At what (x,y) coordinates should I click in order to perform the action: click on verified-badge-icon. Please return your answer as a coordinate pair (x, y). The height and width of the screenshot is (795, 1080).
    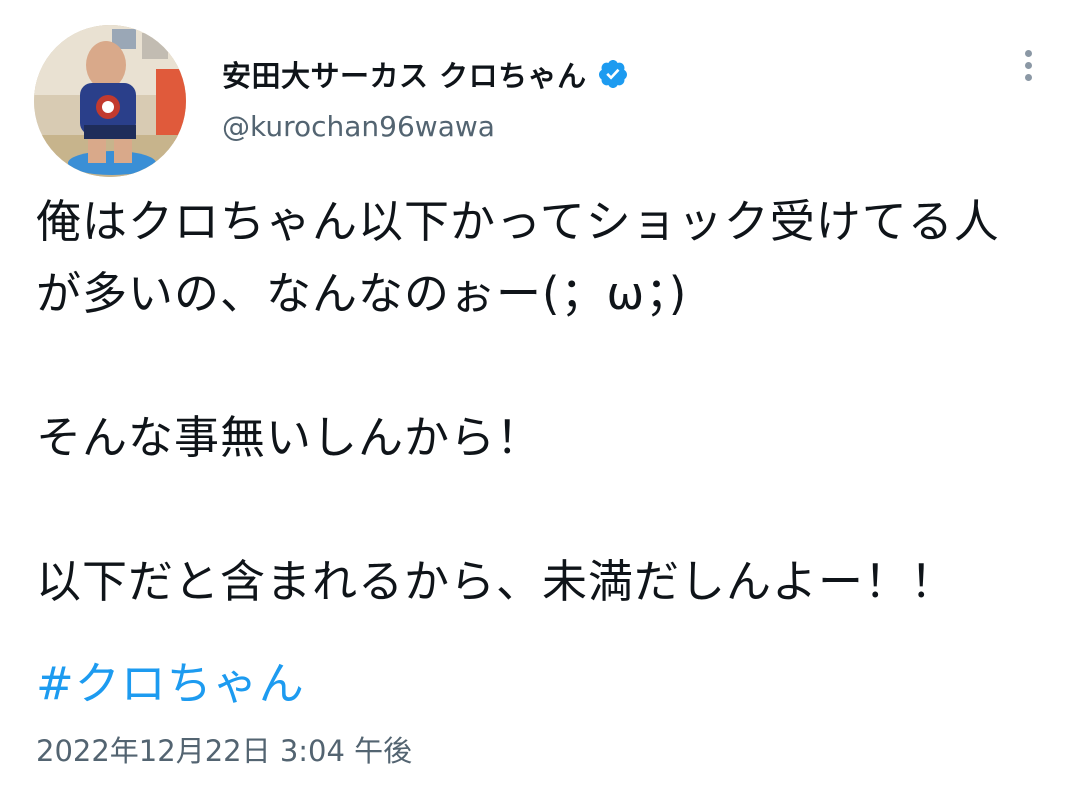
    Looking at the image, I should click on (613, 74).